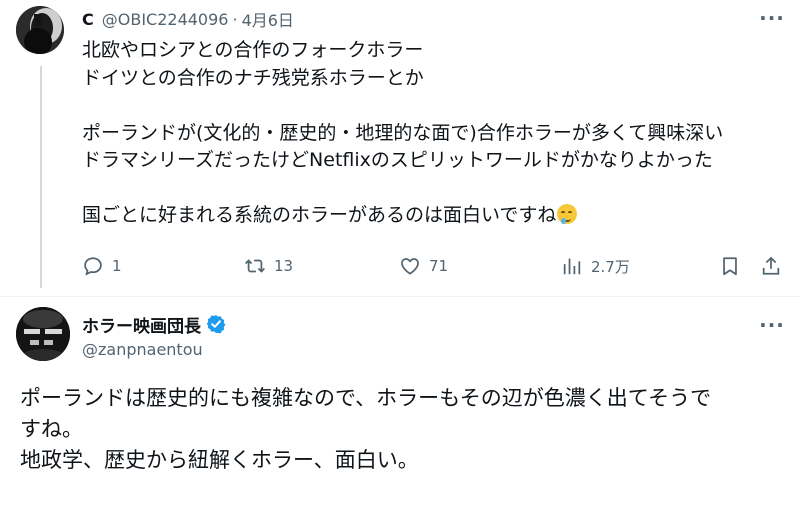 This screenshot has width=800, height=506. I want to click on user-handle: @zanpnaentou, so click(142, 349).